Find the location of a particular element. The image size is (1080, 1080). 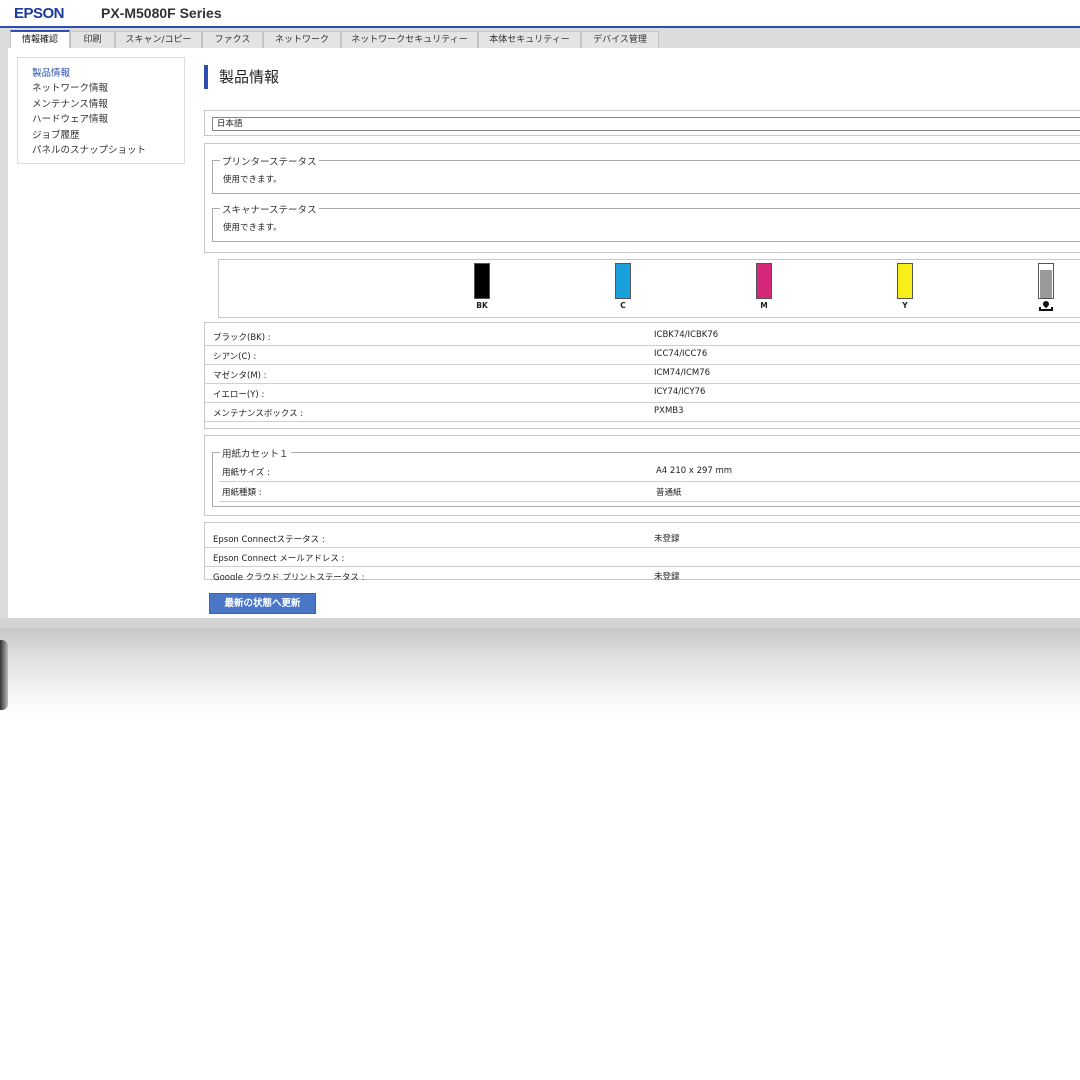

connect-row: Epson Connectステータス : 未登録 is located at coordinates (642, 538).